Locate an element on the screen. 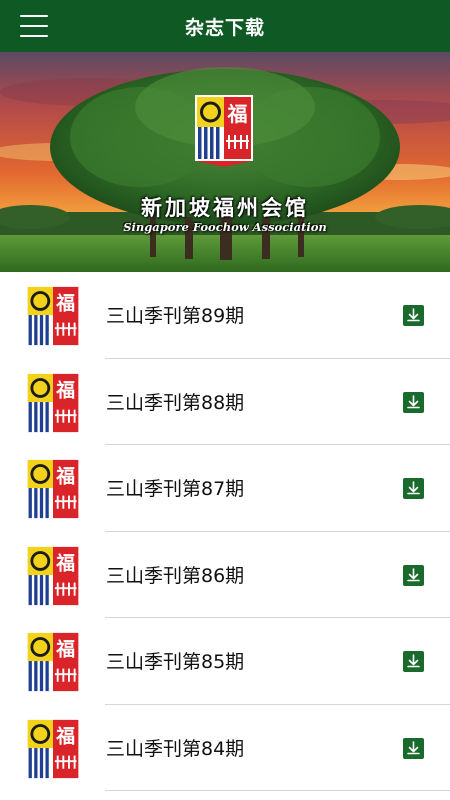 The width and height of the screenshot is (450, 800). magazine-list-item: 福 三山季刊第84期 is located at coordinates (225, 748).